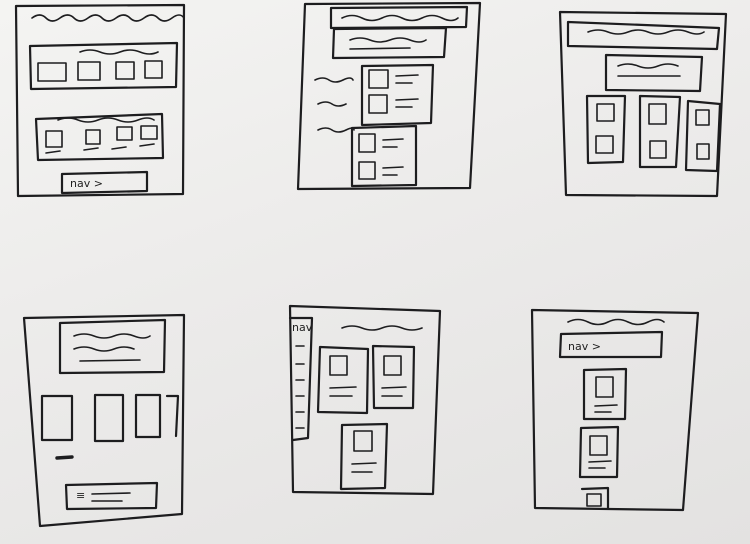 The height and width of the screenshot is (544, 750). What do you see at coordinates (80, 495) in the screenshot?
I see `sketch-4-footer-marks: ≡` at bounding box center [80, 495].